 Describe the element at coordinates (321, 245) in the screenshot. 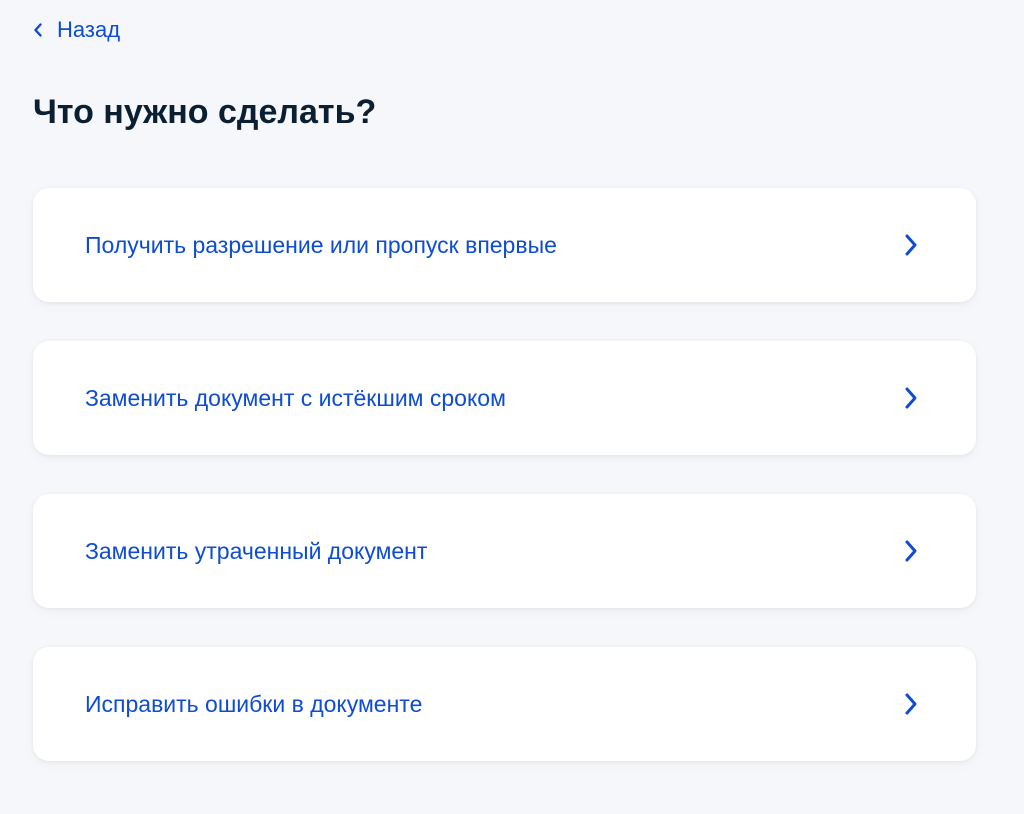

I see `option-label: Получить разрешение или пропуск впервые` at that location.